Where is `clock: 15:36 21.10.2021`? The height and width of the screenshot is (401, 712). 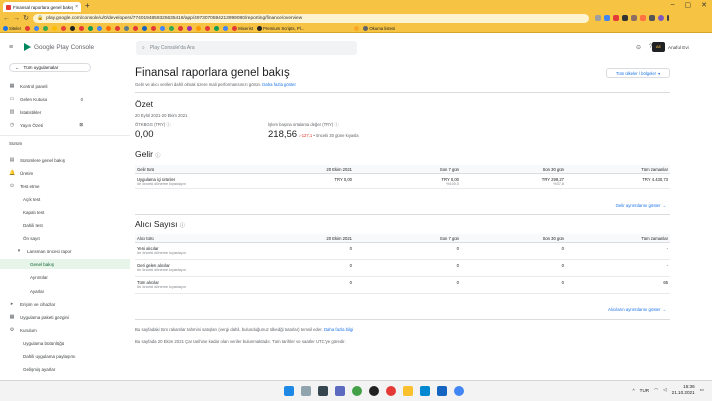
clock: 15:36 21.10.2021 is located at coordinates (683, 390).